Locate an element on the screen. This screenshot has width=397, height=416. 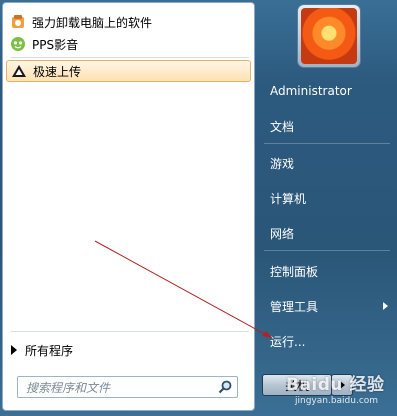
uninstall-icon is located at coordinates (18, 21).